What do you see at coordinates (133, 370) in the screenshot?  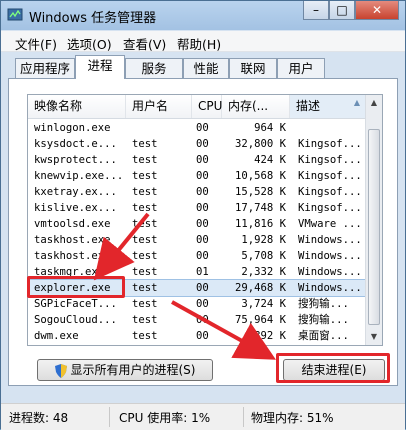 I see `show-all-processes-label: 显示所有用户的进程(S)` at bounding box center [133, 370].